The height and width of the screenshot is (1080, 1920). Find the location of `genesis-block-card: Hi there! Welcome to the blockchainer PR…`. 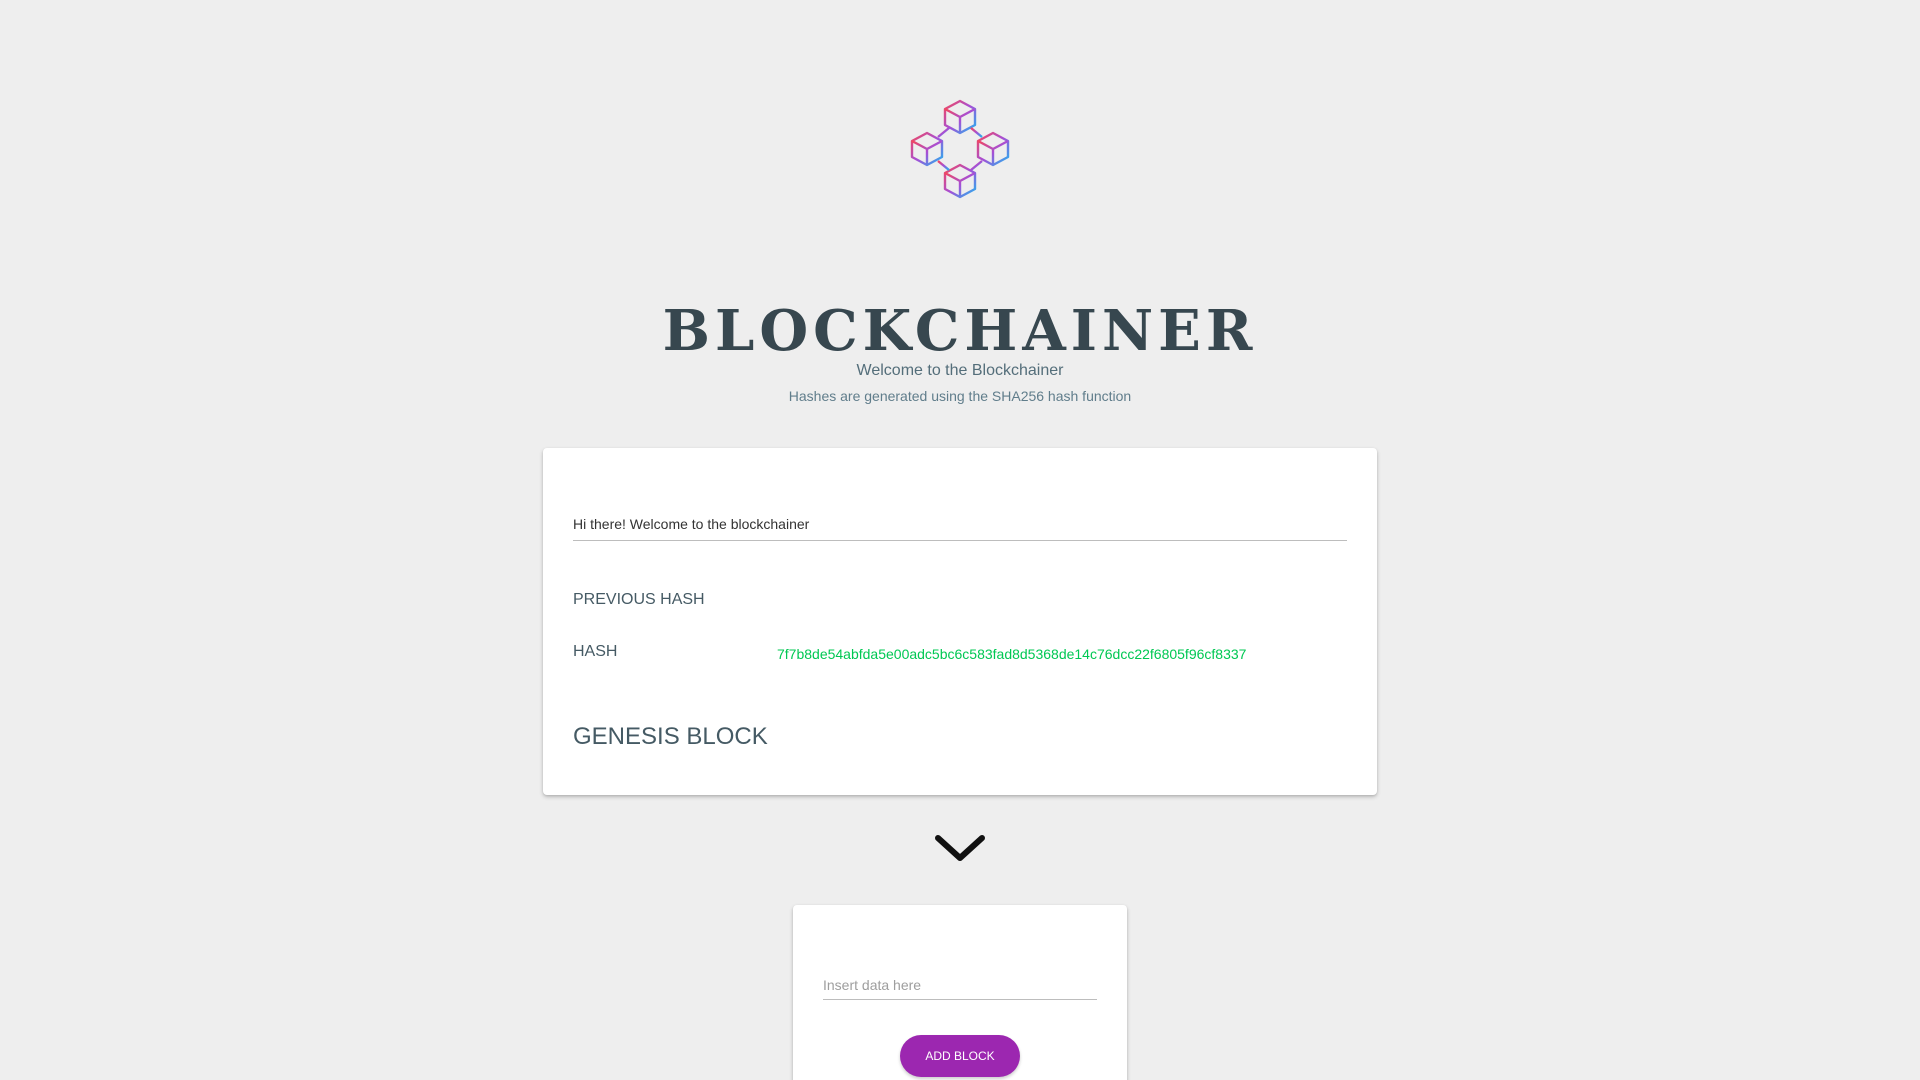

genesis-block-card: Hi there! Welcome to the blockchainer PR… is located at coordinates (960, 621).